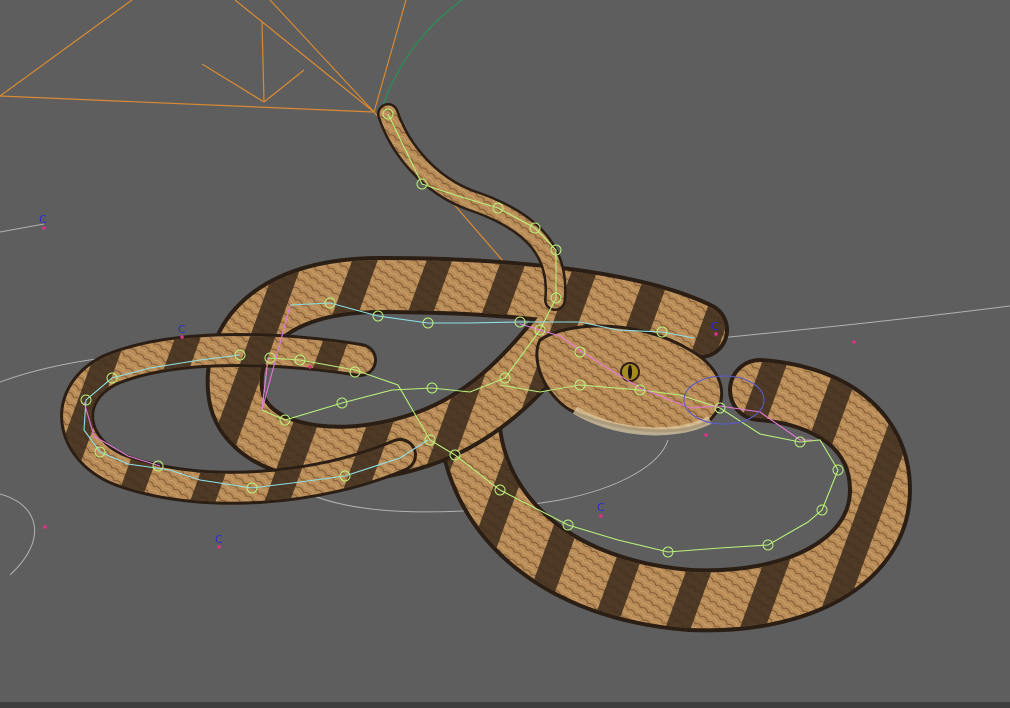 This screenshot has height=708, width=1010. Describe the element at coordinates (505, 705) in the screenshot. I see `viewport-bottom-edge` at that location.